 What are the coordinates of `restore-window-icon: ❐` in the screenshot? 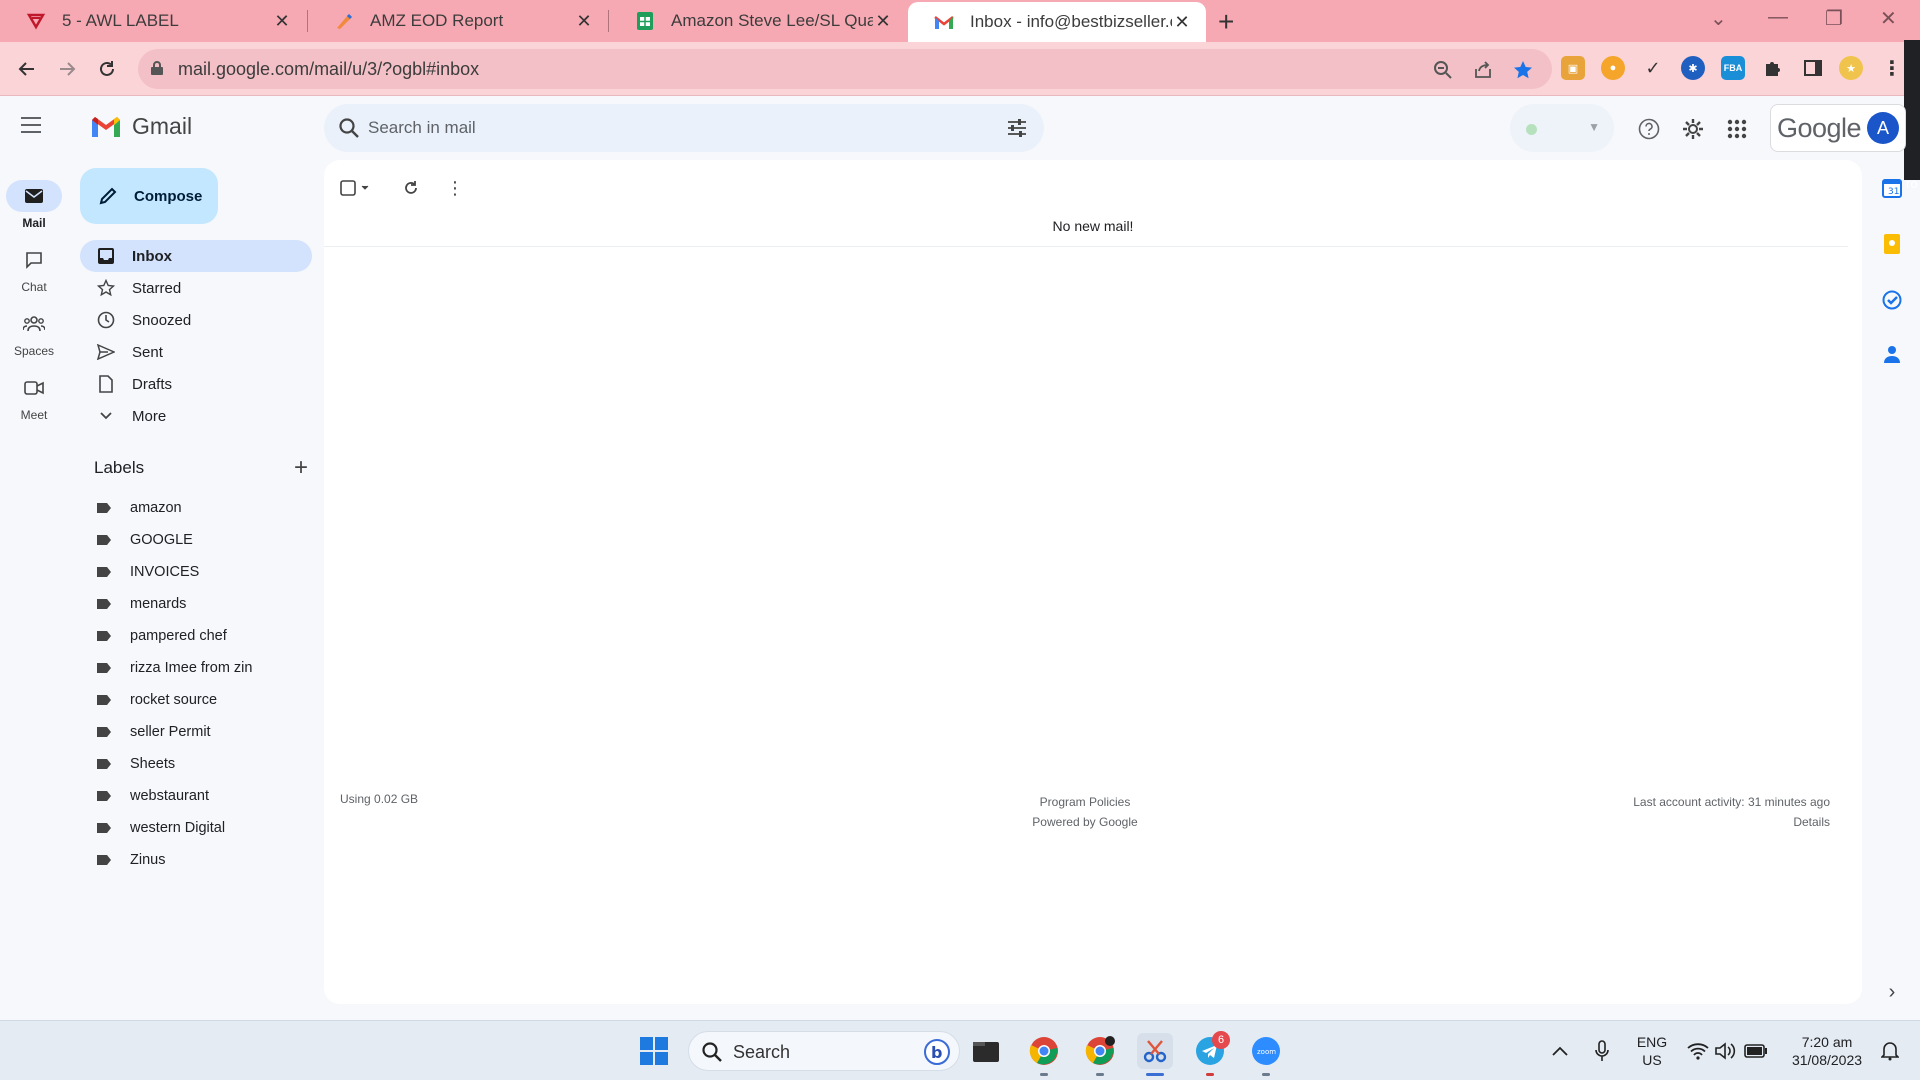 It's located at (1834, 18).